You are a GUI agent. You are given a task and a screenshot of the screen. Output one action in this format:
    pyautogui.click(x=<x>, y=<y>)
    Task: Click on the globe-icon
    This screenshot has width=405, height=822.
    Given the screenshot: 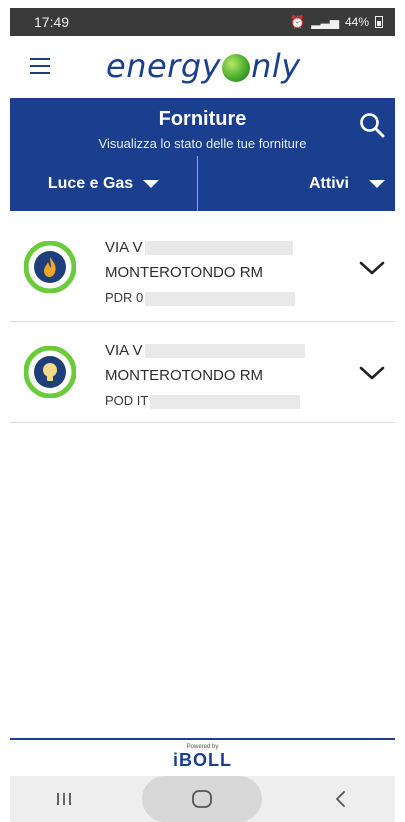 What is the action you would take?
    pyautogui.click(x=236, y=68)
    